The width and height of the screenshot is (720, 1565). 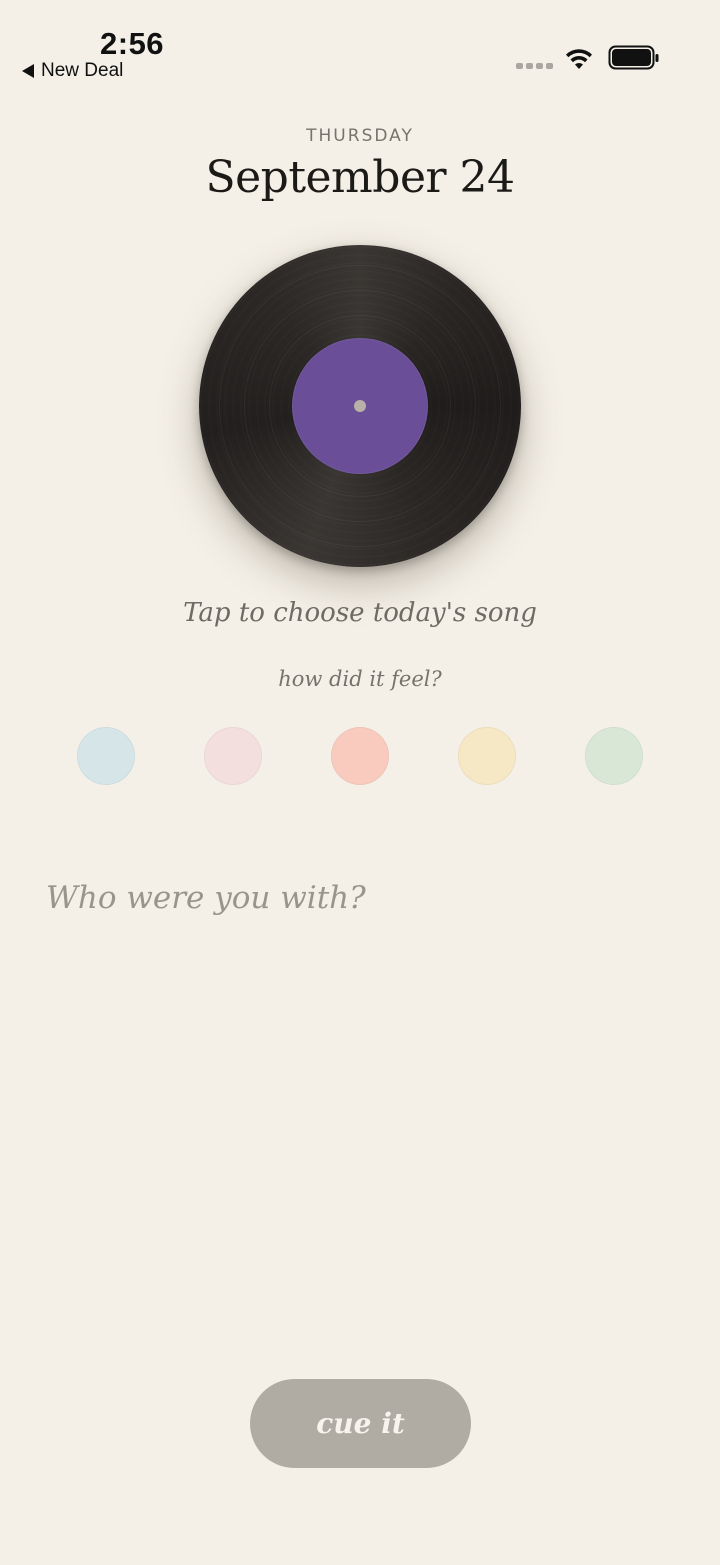 What do you see at coordinates (614, 756) in the screenshot?
I see `mood-green` at bounding box center [614, 756].